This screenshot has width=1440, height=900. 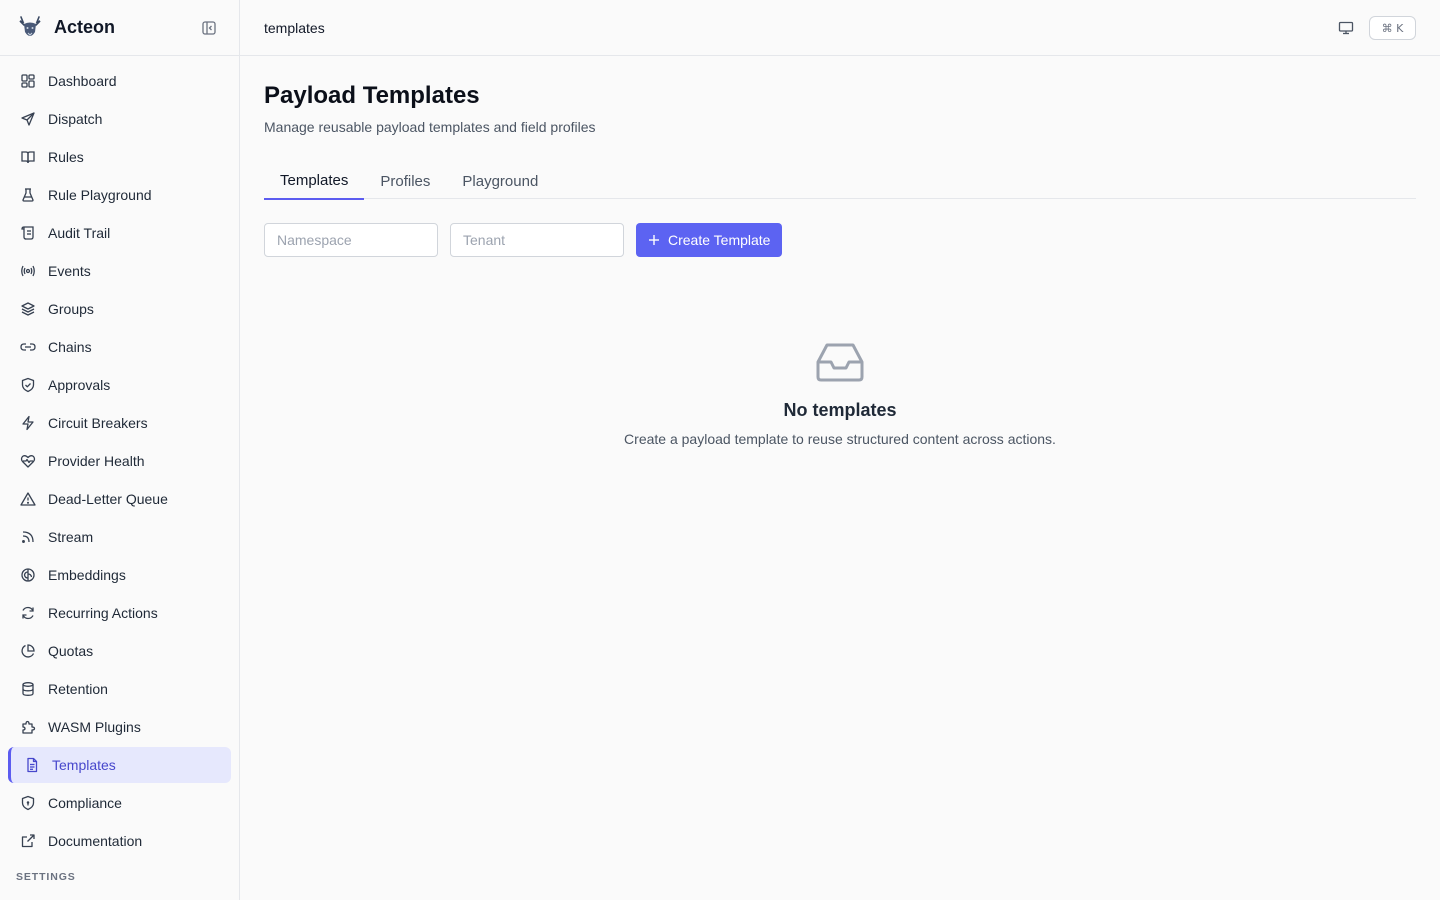 I want to click on sidebar-item-embeddings: Embeddings, so click(x=119, y=575).